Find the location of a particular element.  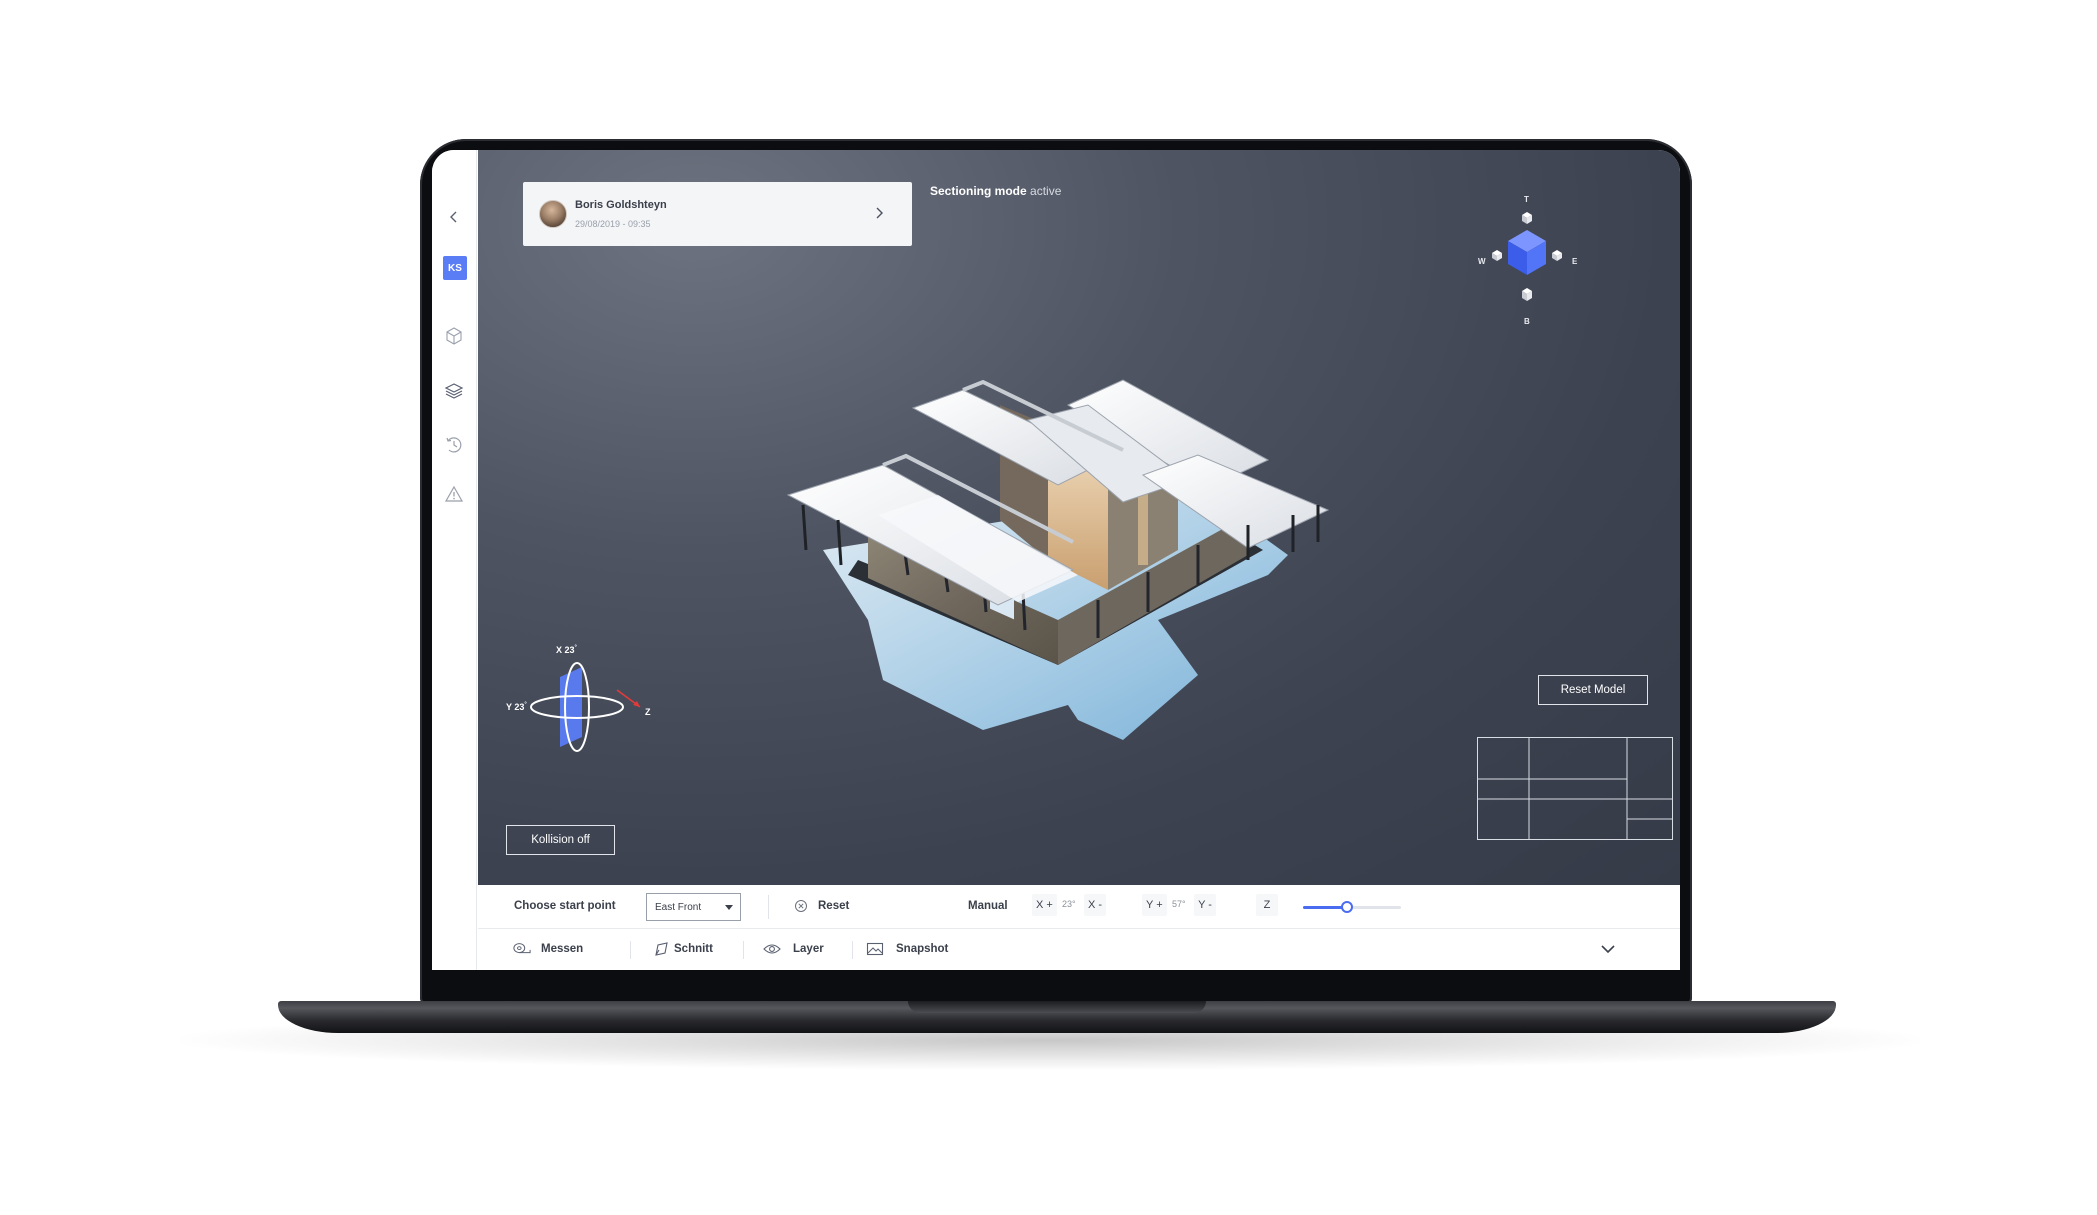

reset-model-button: Reset Model is located at coordinates (1593, 690).